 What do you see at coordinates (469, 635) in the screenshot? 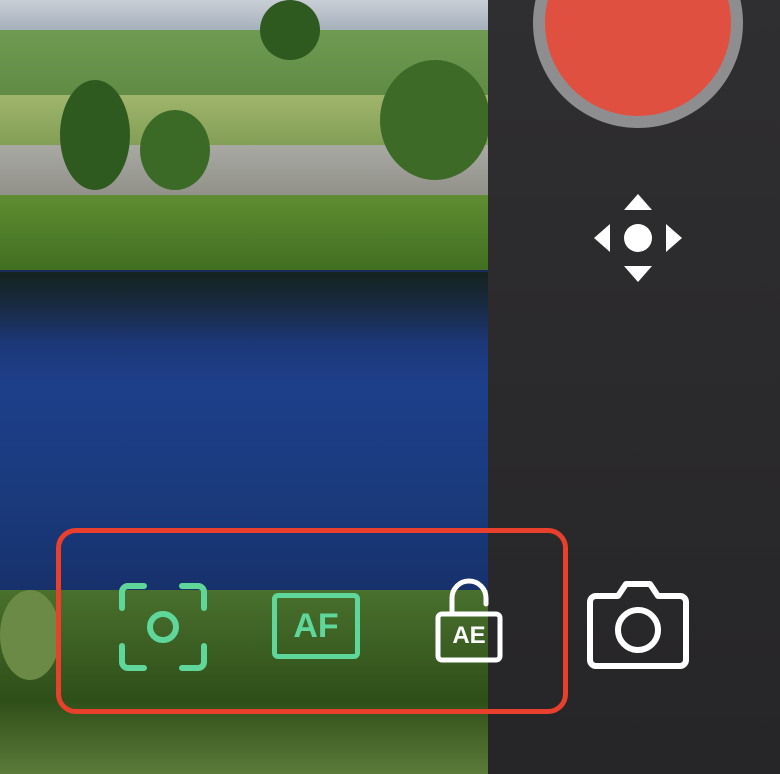
I see `ae-label: AE` at bounding box center [469, 635].